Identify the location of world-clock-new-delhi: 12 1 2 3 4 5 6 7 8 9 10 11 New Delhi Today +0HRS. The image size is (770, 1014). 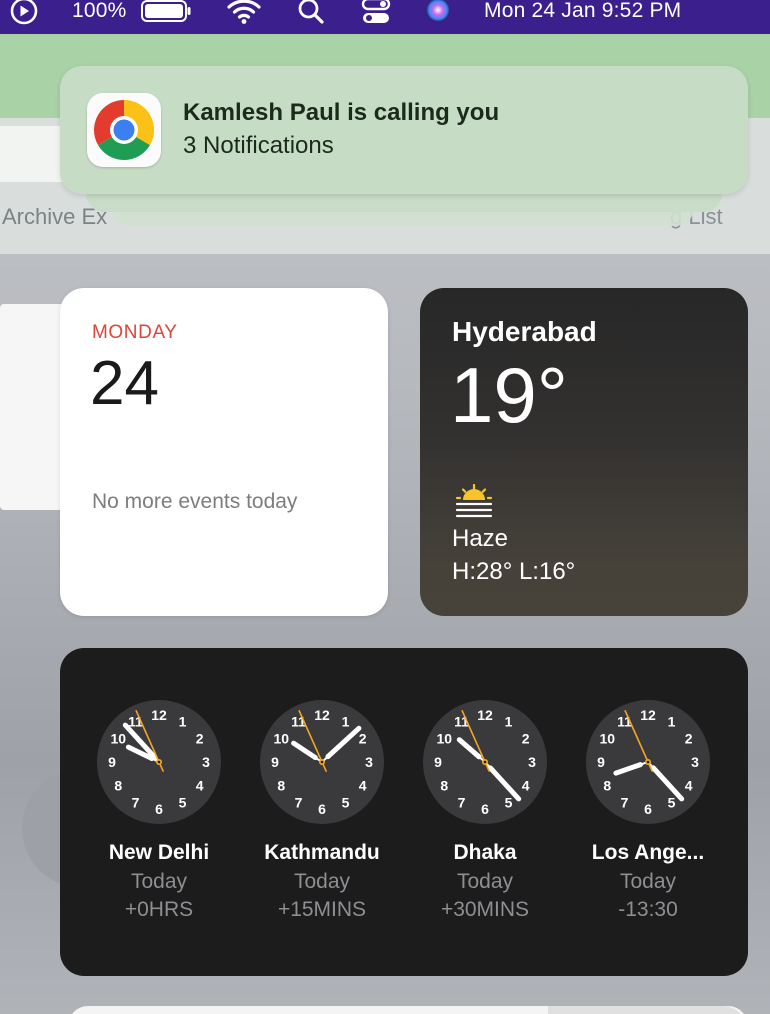
(159, 812).